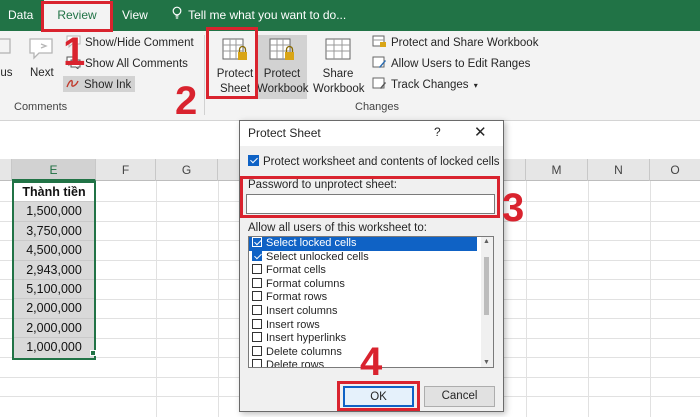 The image size is (700, 417). I want to click on option-label: Format rows, so click(297, 297).